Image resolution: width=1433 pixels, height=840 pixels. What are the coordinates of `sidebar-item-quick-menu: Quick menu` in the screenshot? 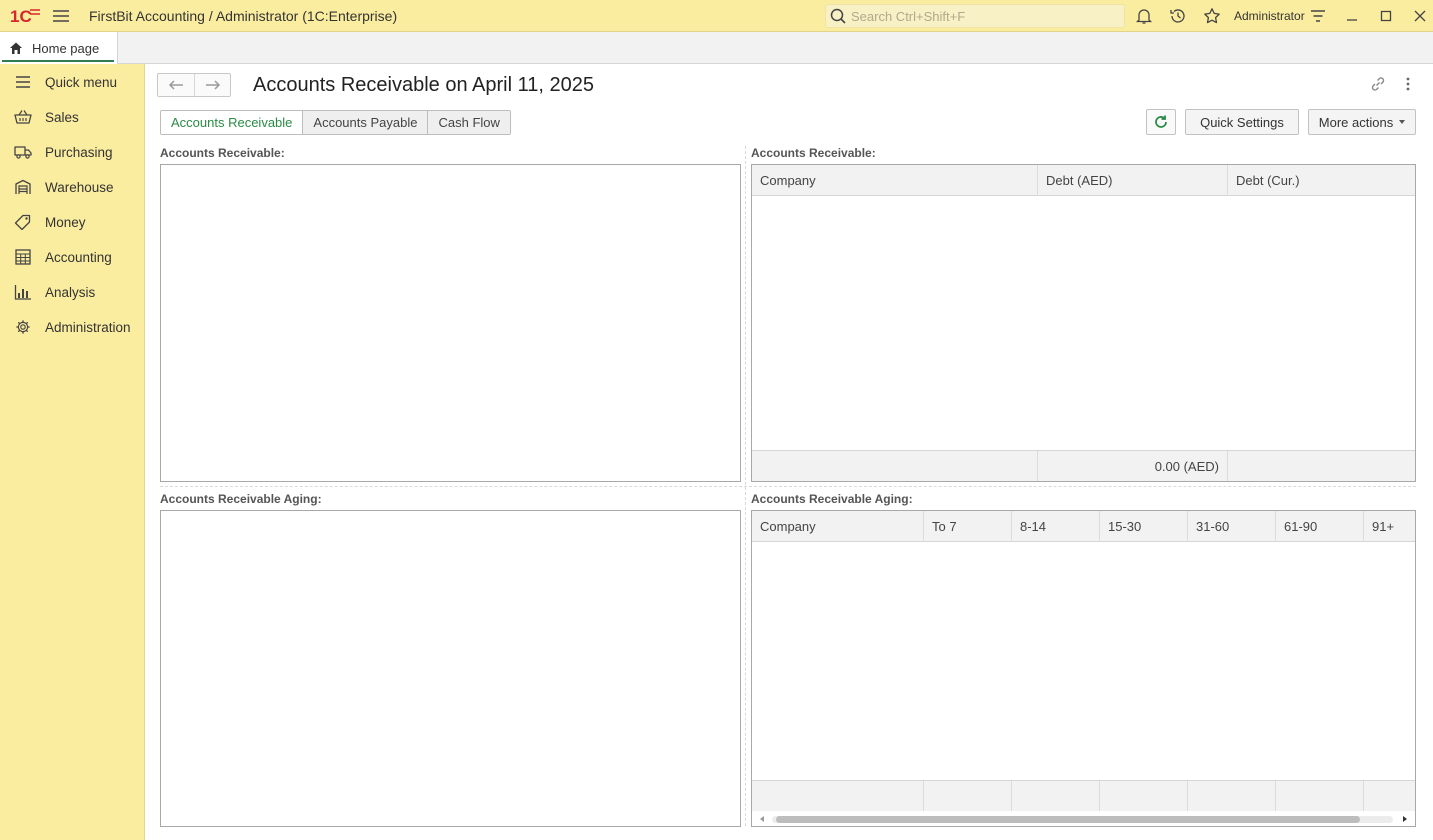 It's located at (72, 82).